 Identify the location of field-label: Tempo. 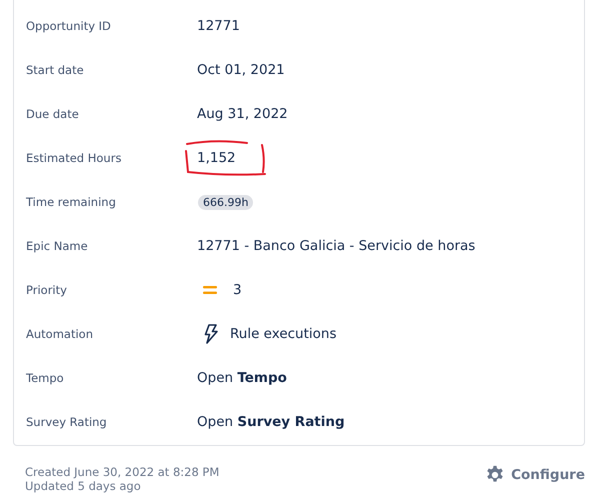
(45, 378).